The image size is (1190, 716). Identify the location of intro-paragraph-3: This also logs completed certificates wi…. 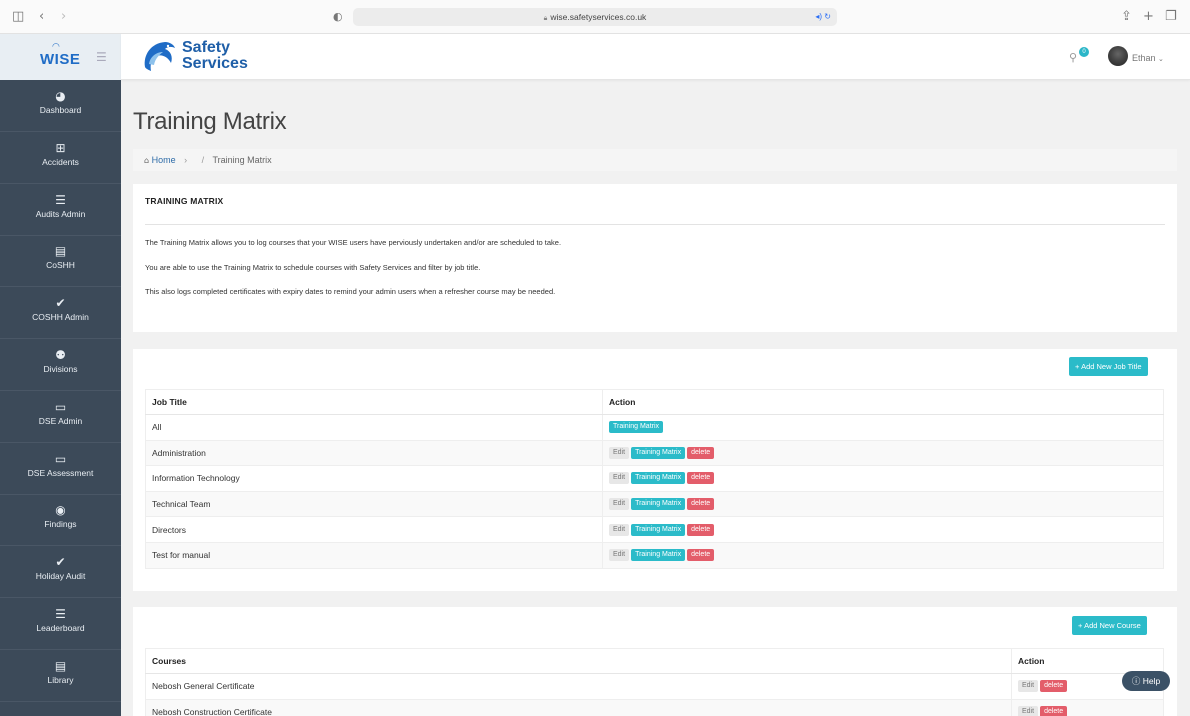
(350, 291).